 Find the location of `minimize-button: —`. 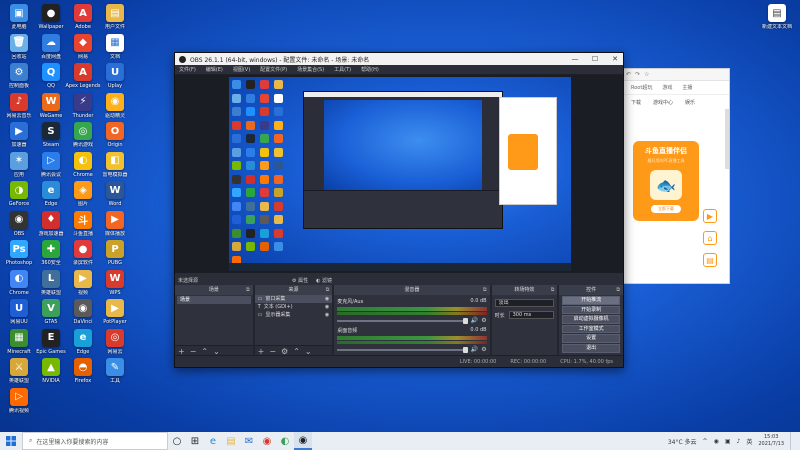

minimize-button: — is located at coordinates (575, 59).